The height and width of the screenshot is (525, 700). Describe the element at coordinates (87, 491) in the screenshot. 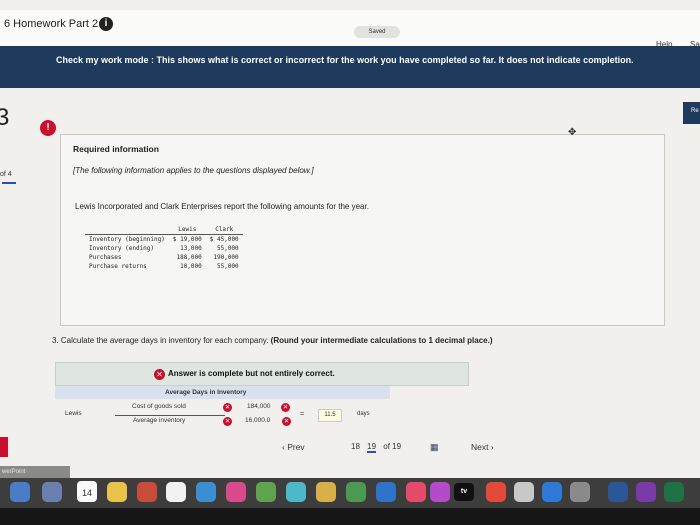

I see `calendar-icon: 14` at that location.